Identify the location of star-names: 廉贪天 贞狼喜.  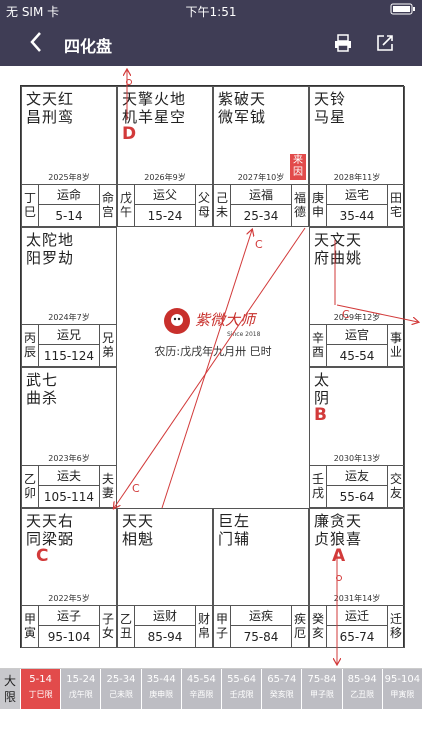
(338, 530).